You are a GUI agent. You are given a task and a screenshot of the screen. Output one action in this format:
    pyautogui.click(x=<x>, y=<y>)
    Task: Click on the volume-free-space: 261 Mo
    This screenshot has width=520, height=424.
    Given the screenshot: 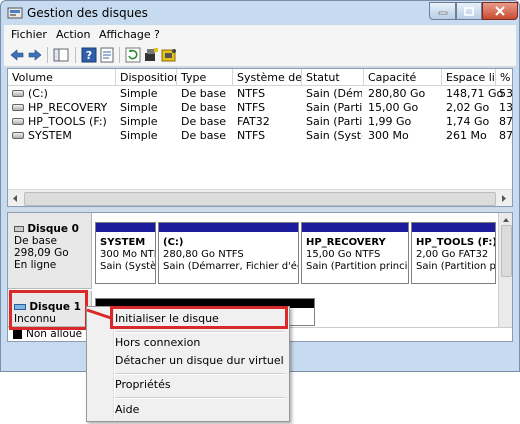 What is the action you would take?
    pyautogui.click(x=466, y=135)
    